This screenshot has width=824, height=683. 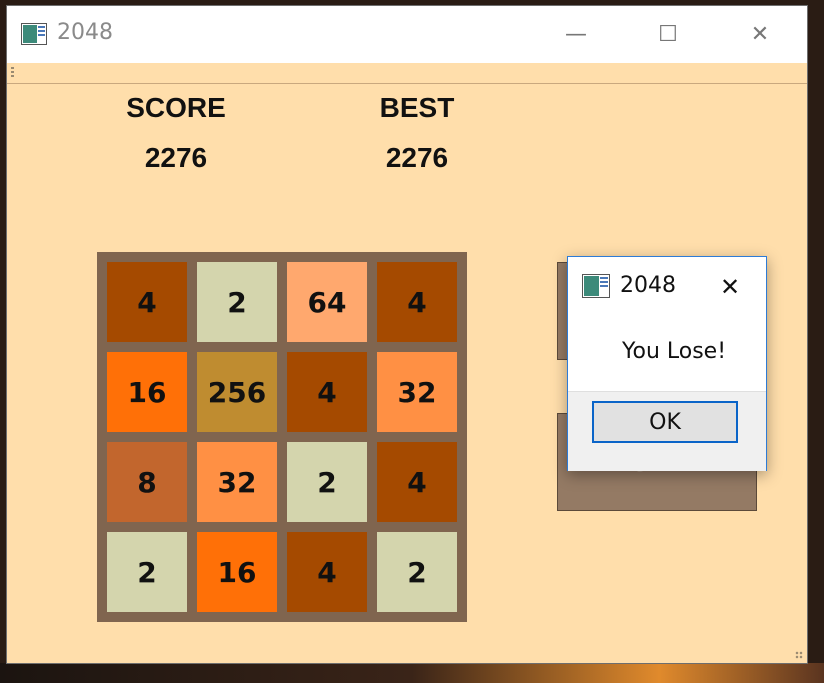 What do you see at coordinates (407, 34) in the screenshot?
I see `title-bar: 2048 — ☐ ✕` at bounding box center [407, 34].